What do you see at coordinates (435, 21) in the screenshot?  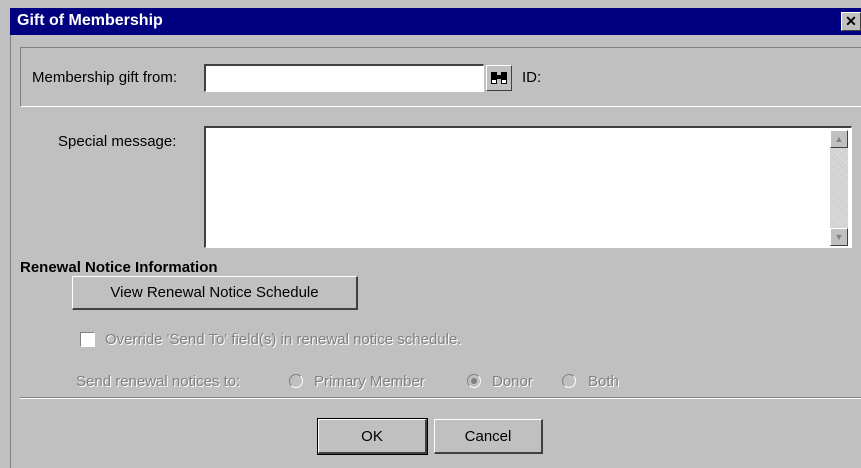 I see `title-bar: Gift of Membership ✕` at bounding box center [435, 21].